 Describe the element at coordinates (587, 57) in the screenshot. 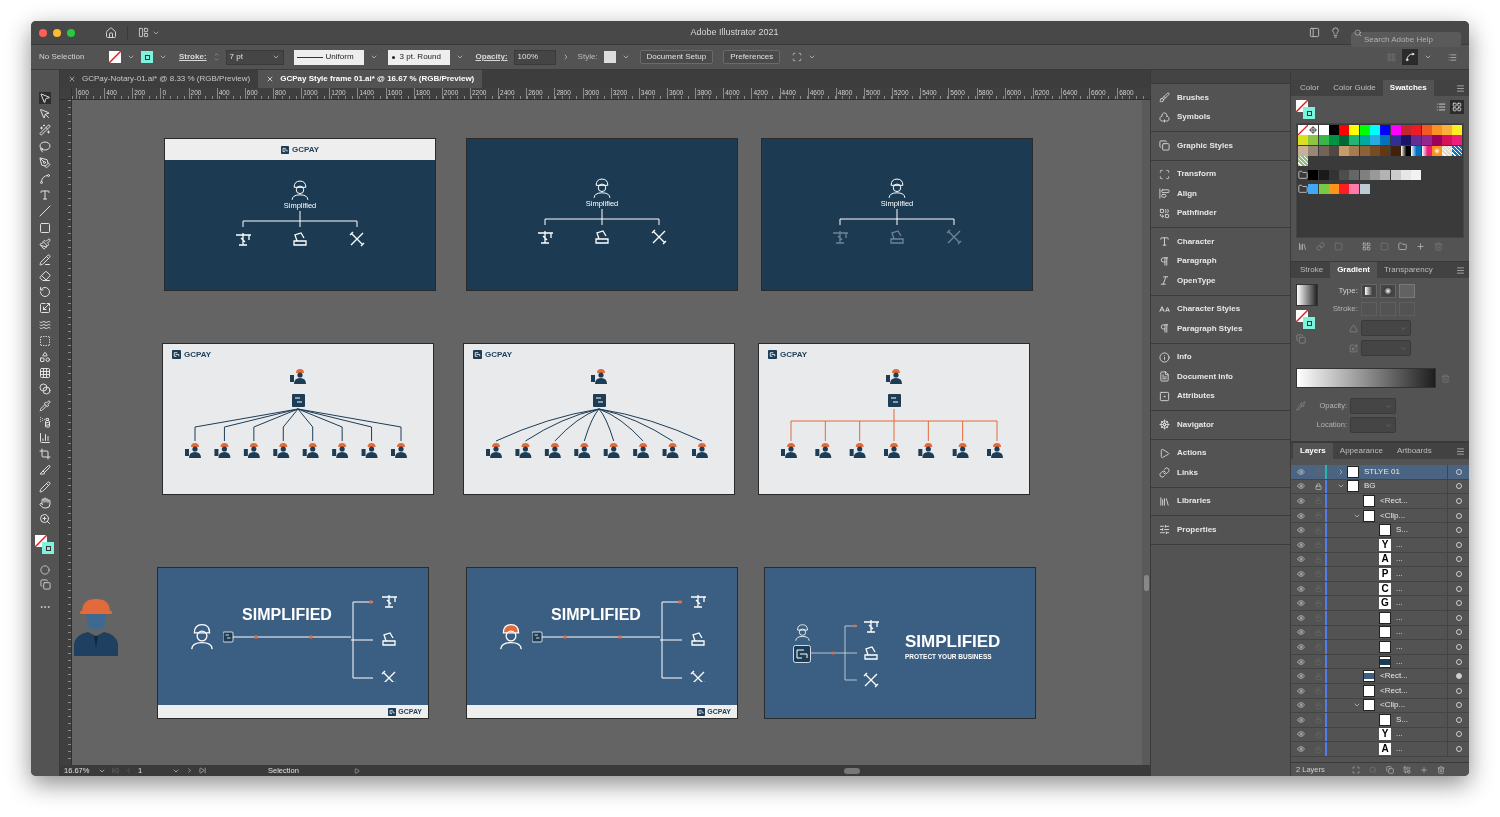

I see `style-label: Style:` at that location.